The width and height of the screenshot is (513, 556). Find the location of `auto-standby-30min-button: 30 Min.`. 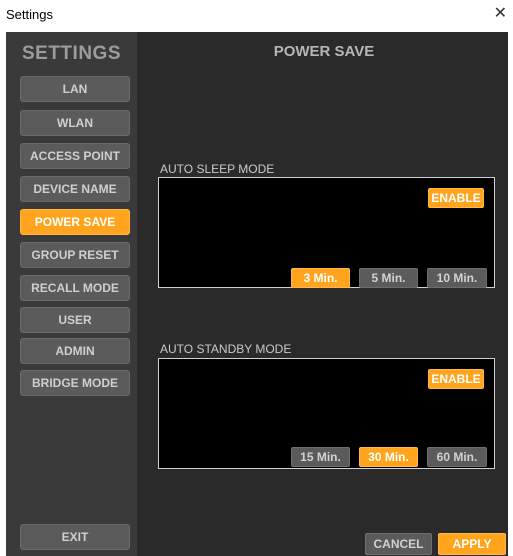

auto-standby-30min-button: 30 Min. is located at coordinates (388, 457).